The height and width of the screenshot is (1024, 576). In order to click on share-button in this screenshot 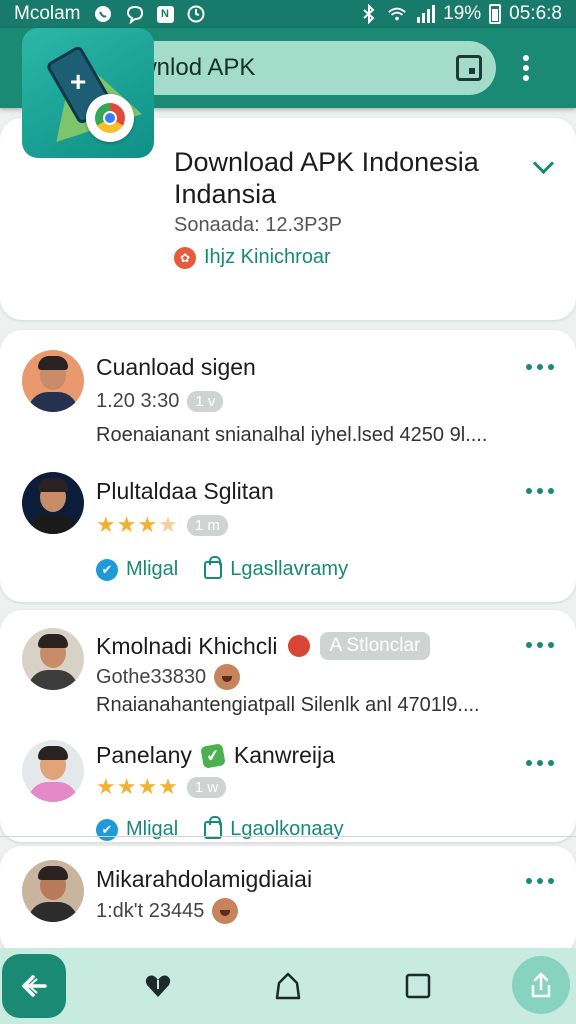, I will do `click(541, 985)`.